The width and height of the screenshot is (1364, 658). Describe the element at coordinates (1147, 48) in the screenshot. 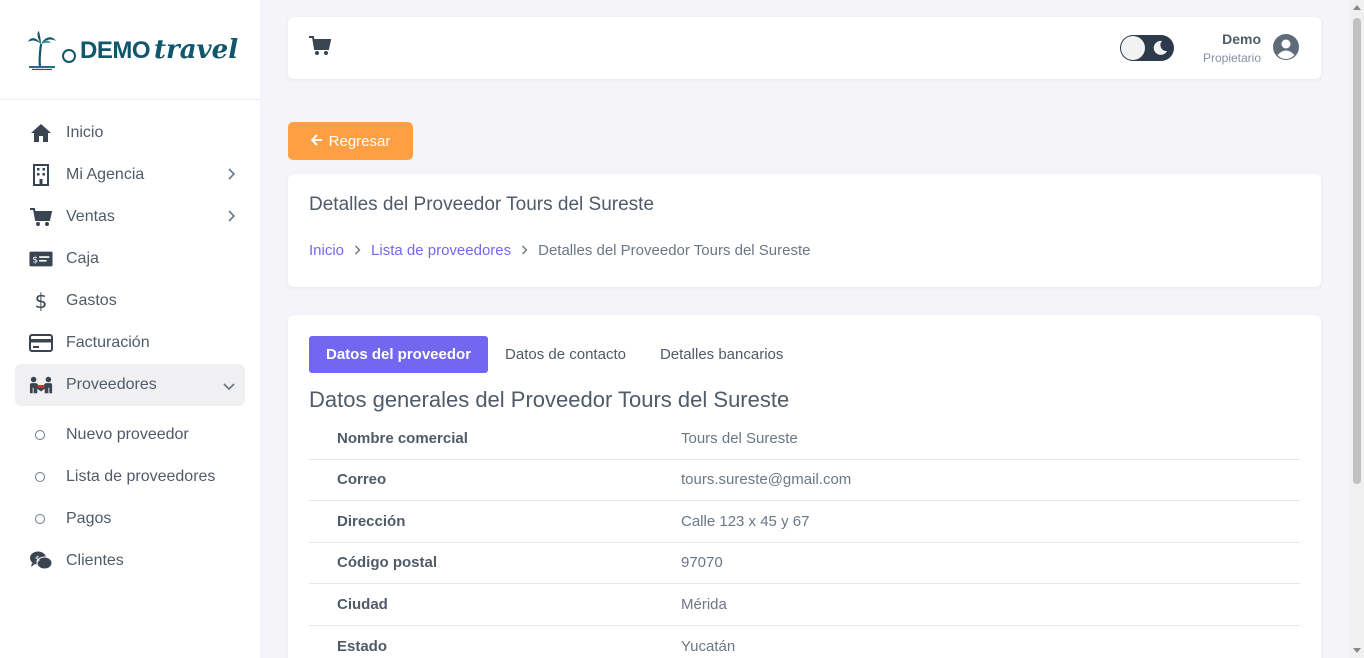

I see `dark-mode-toggle` at that location.